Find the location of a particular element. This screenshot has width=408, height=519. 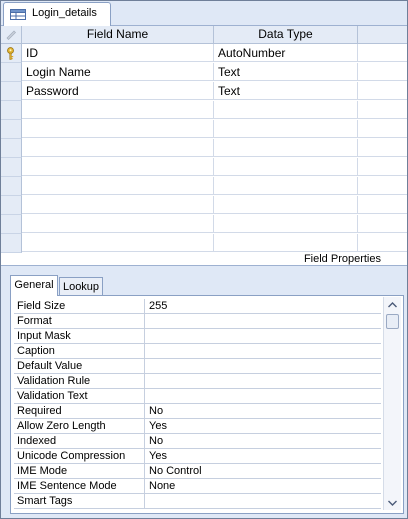

property-row: Validation Text is located at coordinates (197, 396).